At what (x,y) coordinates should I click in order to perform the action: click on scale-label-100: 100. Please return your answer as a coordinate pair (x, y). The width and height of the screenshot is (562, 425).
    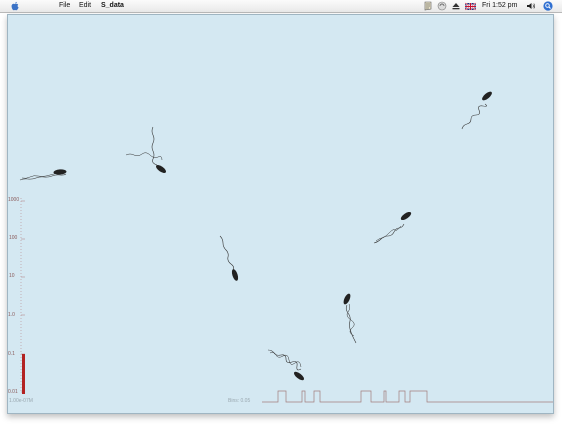
    Looking at the image, I should click on (13, 238).